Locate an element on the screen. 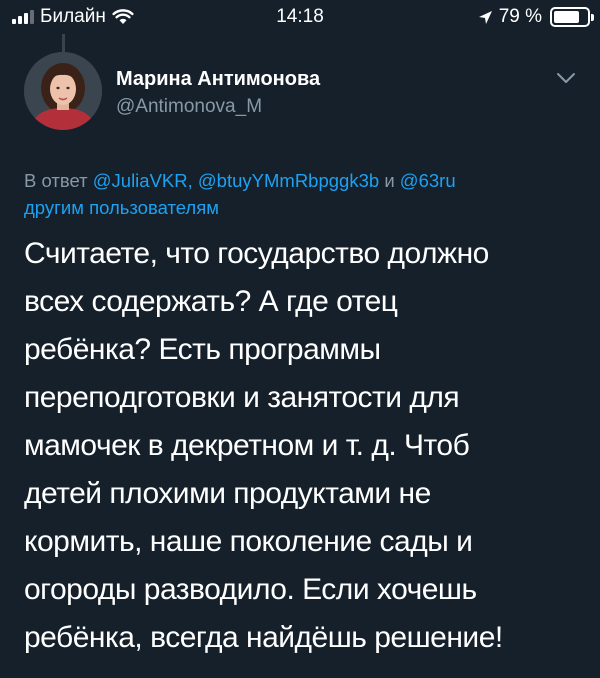 Image resolution: width=600 pixels, height=678 pixels. avatar-portrait is located at coordinates (63, 91).